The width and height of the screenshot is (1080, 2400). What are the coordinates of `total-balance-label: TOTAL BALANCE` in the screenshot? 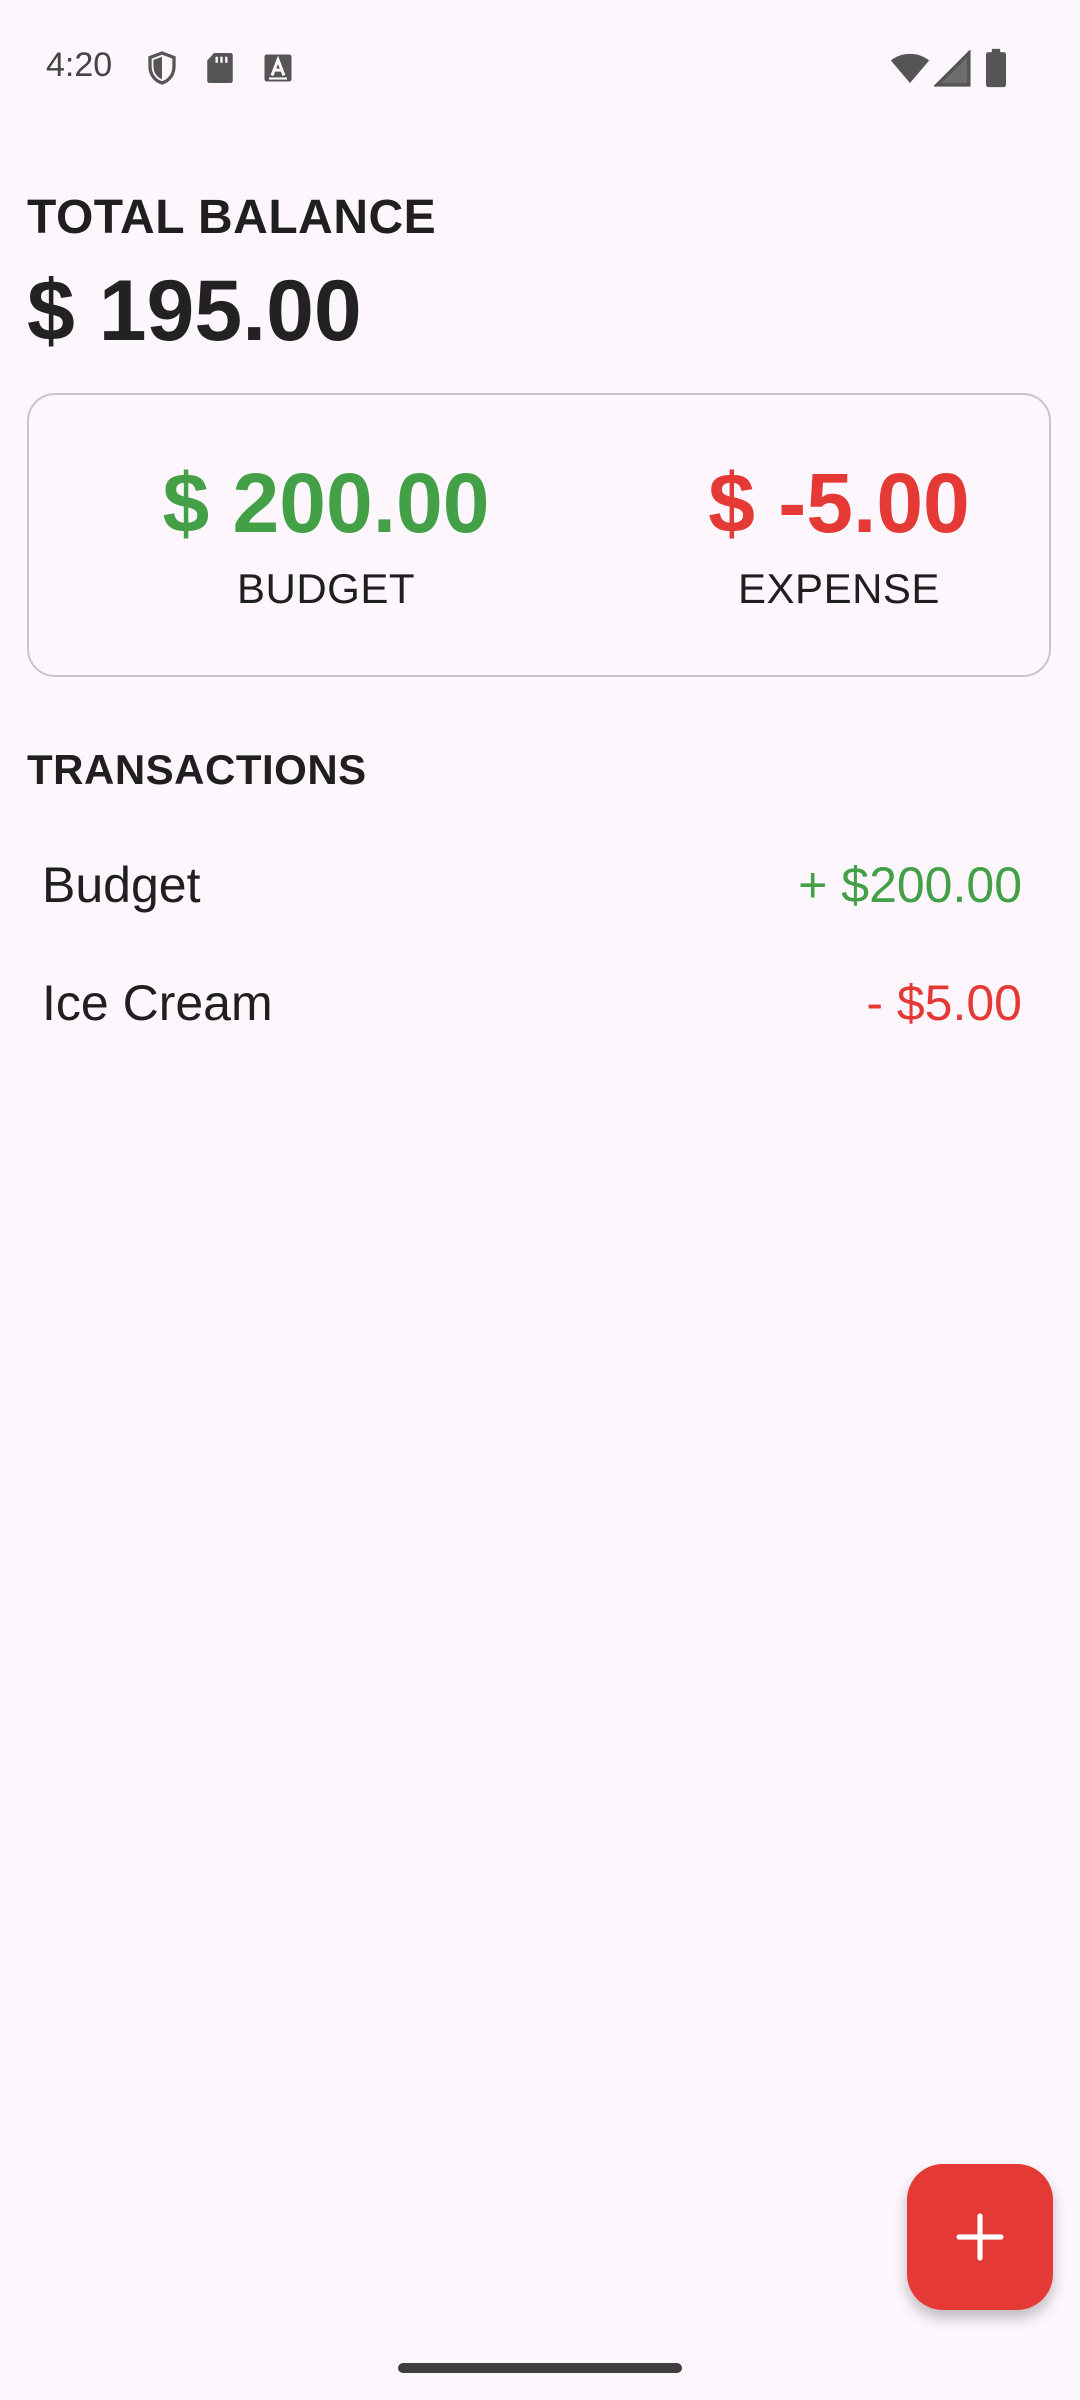 It's located at (232, 217).